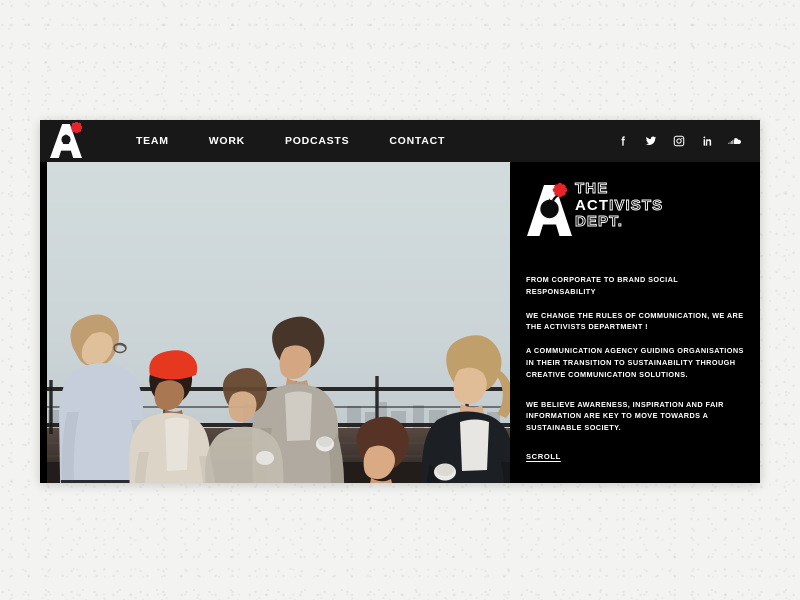  I want to click on navbar: TEAM WORK PODCASTS CONTACT, so click(400, 141).